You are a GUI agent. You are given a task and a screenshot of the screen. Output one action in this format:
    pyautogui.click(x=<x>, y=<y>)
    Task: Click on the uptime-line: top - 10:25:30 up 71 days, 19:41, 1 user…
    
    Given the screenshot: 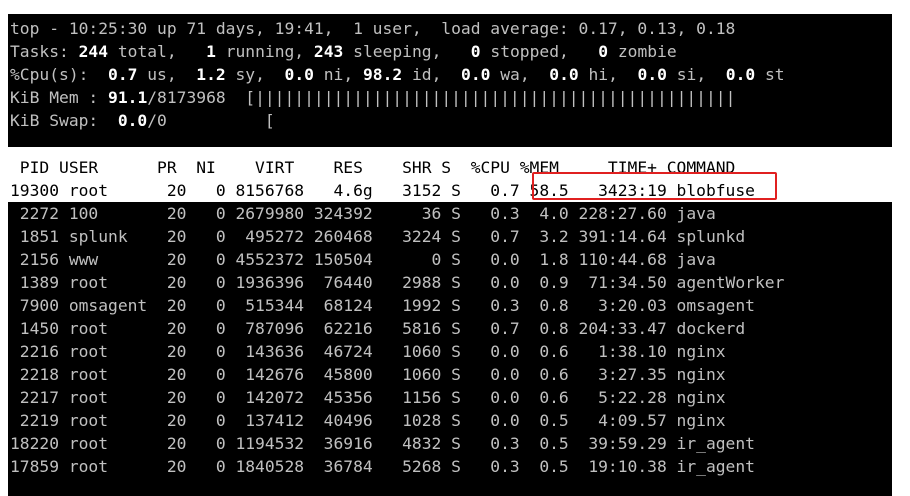 What is the action you would take?
    pyautogui.click(x=373, y=28)
    